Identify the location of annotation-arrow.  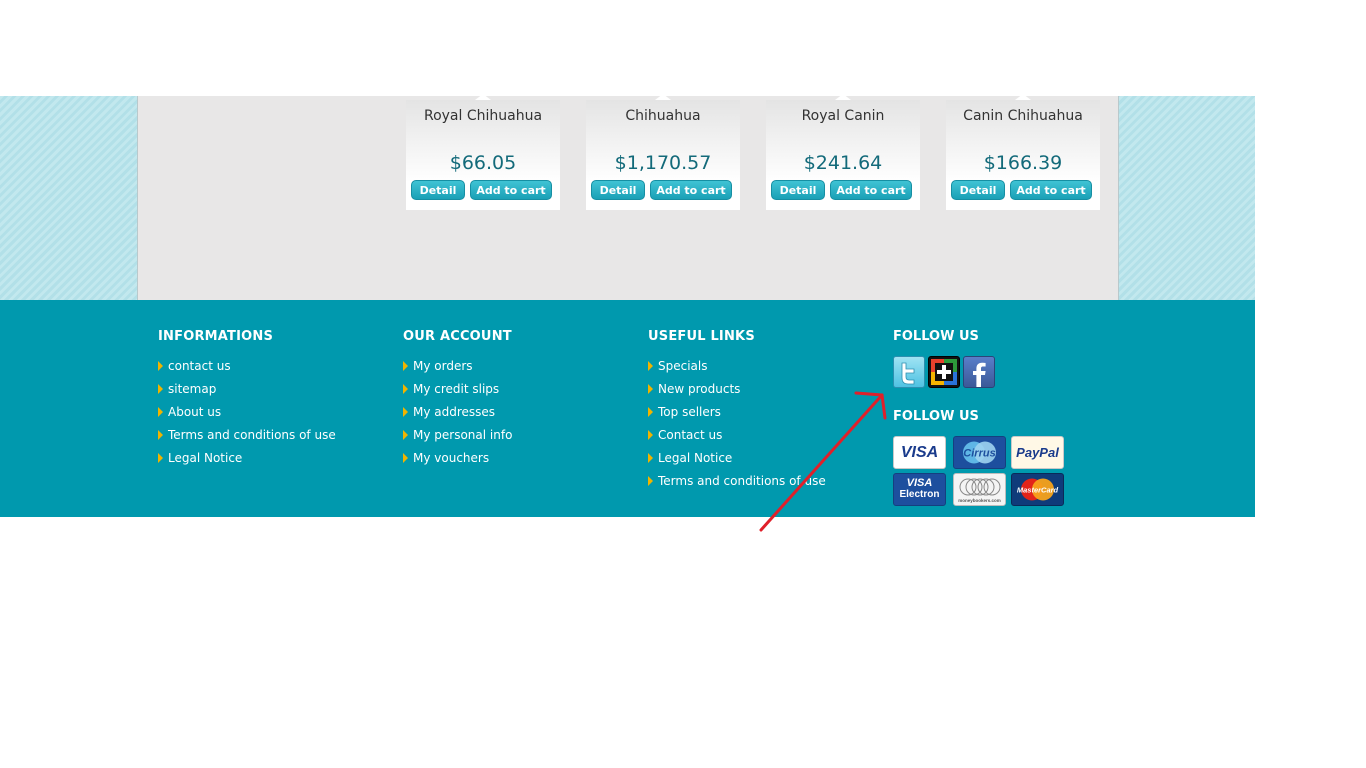
(823, 461).